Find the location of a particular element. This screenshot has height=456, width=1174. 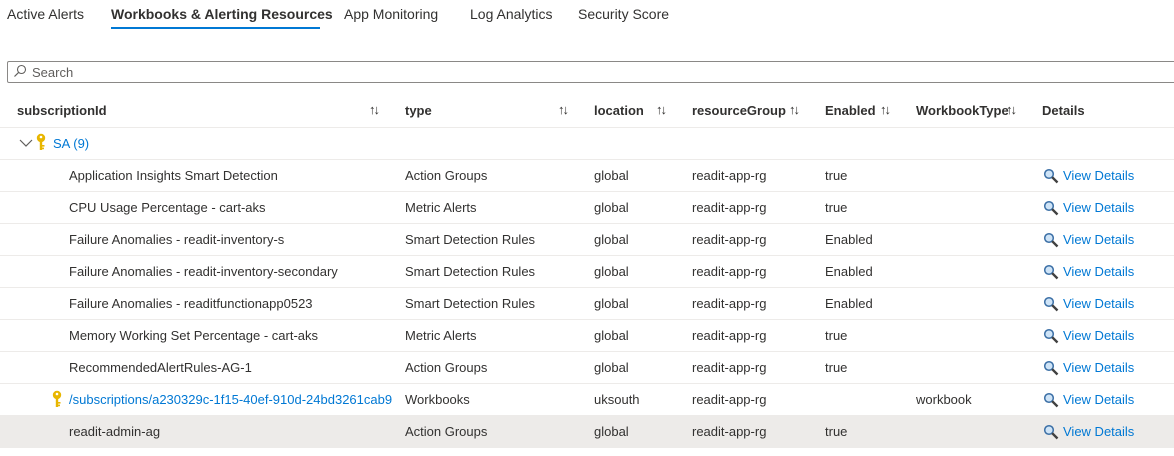

cell-subscriptionid: Failure Anomalies - readit-inventory-s is located at coordinates (177, 239).